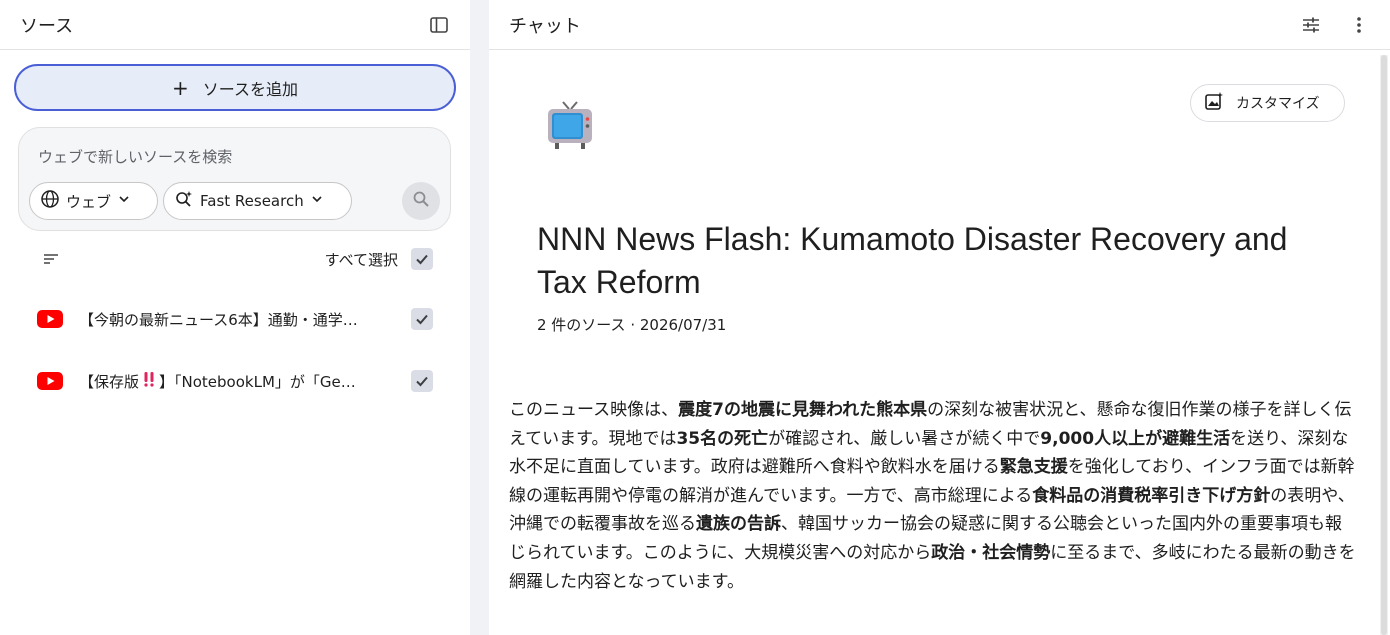 Image resolution: width=1390 pixels, height=635 pixels. Describe the element at coordinates (570, 125) in the screenshot. I see `tv-emoji-icon` at that location.